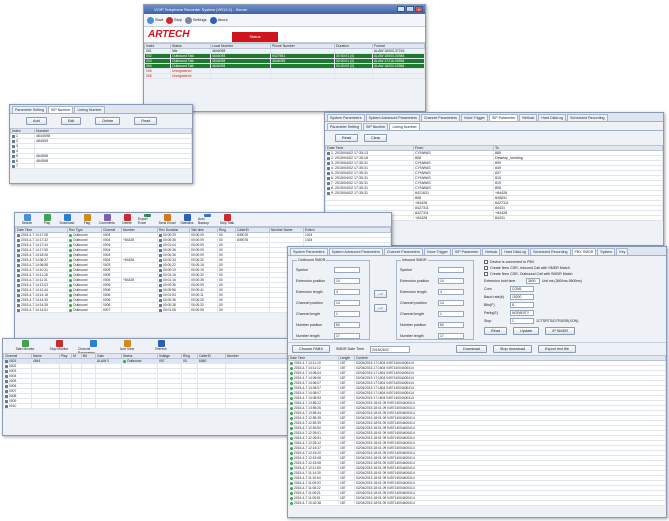 This screenshot has height=521, width=669. Describe the element at coordinates (183, 56) in the screenshot. I see `status-status-text: Outbound Talk` at that location.